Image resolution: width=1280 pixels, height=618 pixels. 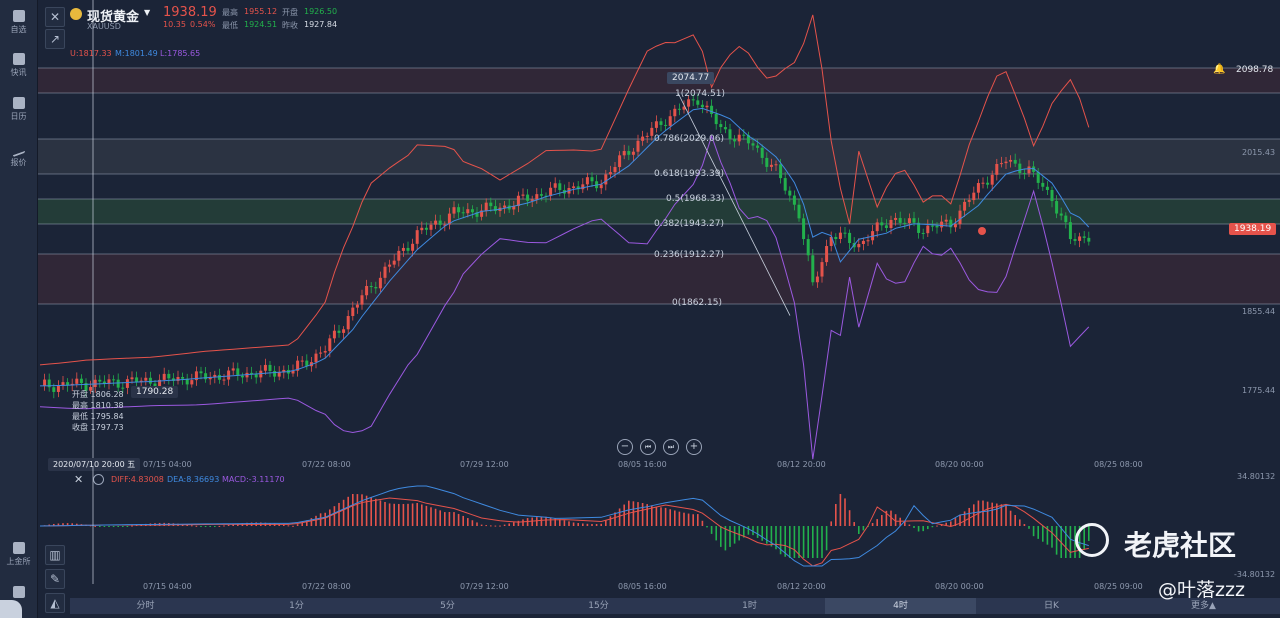 I want to click on sidebar-item-calendar: 日历, so click(x=18, y=109).